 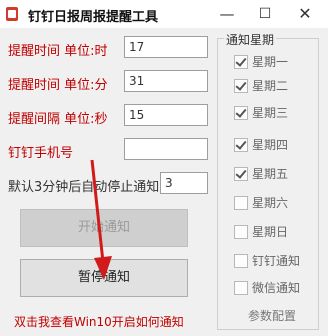 What do you see at coordinates (276, 288) in the screenshot?
I see `wechat-notify-label: 微信通知` at bounding box center [276, 288].